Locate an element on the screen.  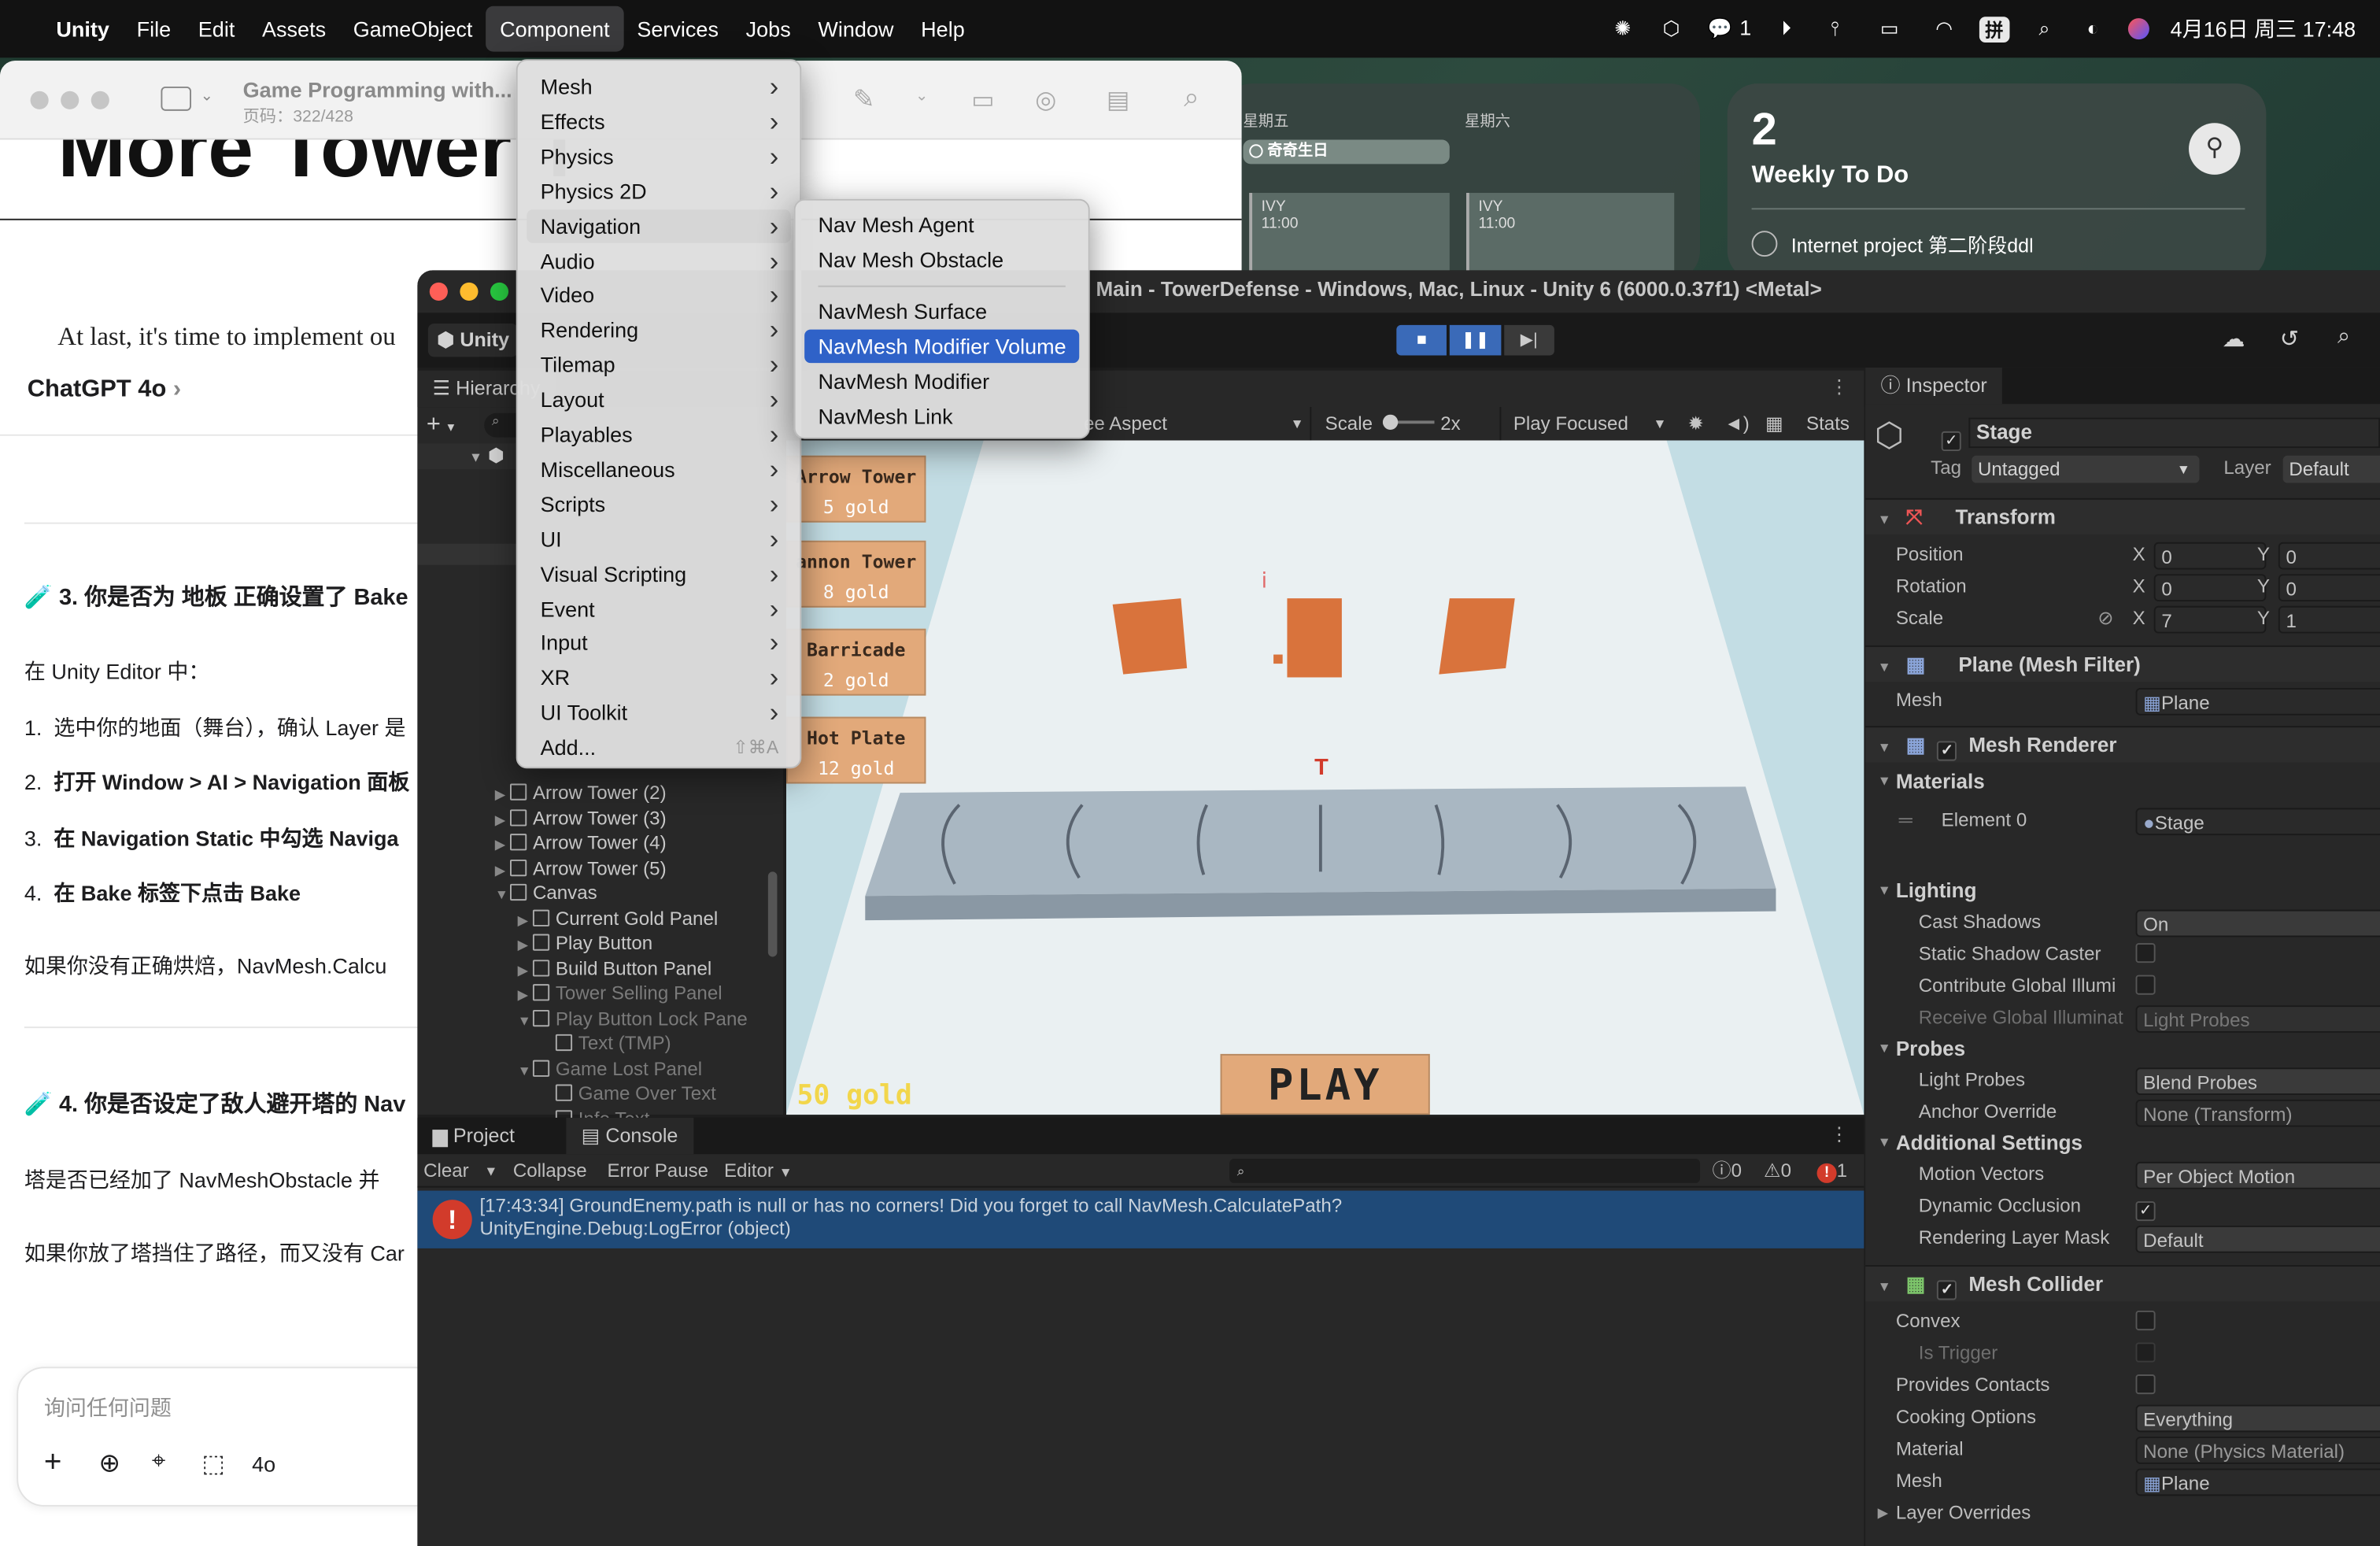
menu-item-scripts: Scripts › is located at coordinates (659, 504).